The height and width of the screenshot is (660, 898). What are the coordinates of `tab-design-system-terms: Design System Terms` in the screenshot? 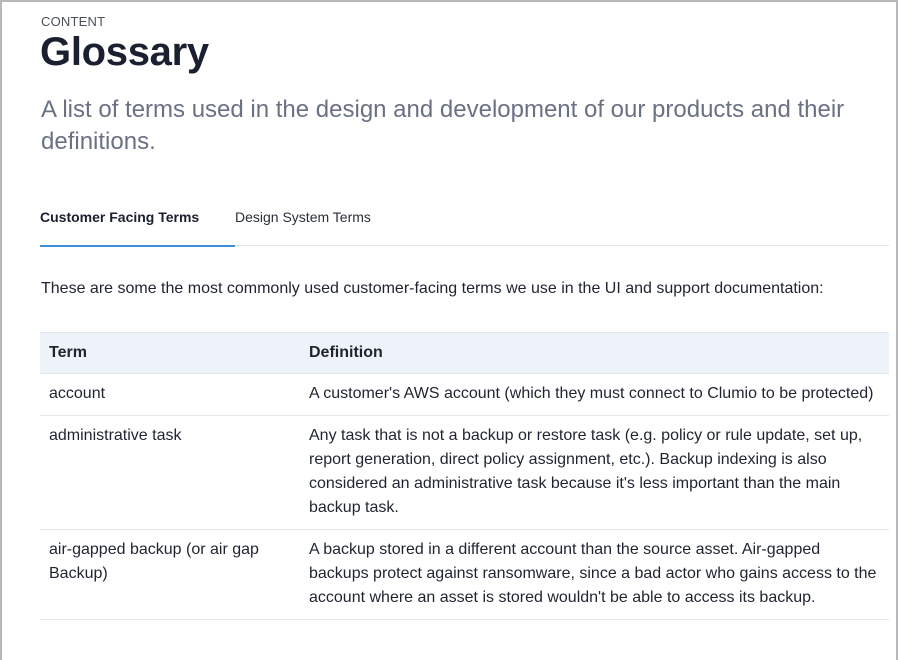 It's located at (303, 222).